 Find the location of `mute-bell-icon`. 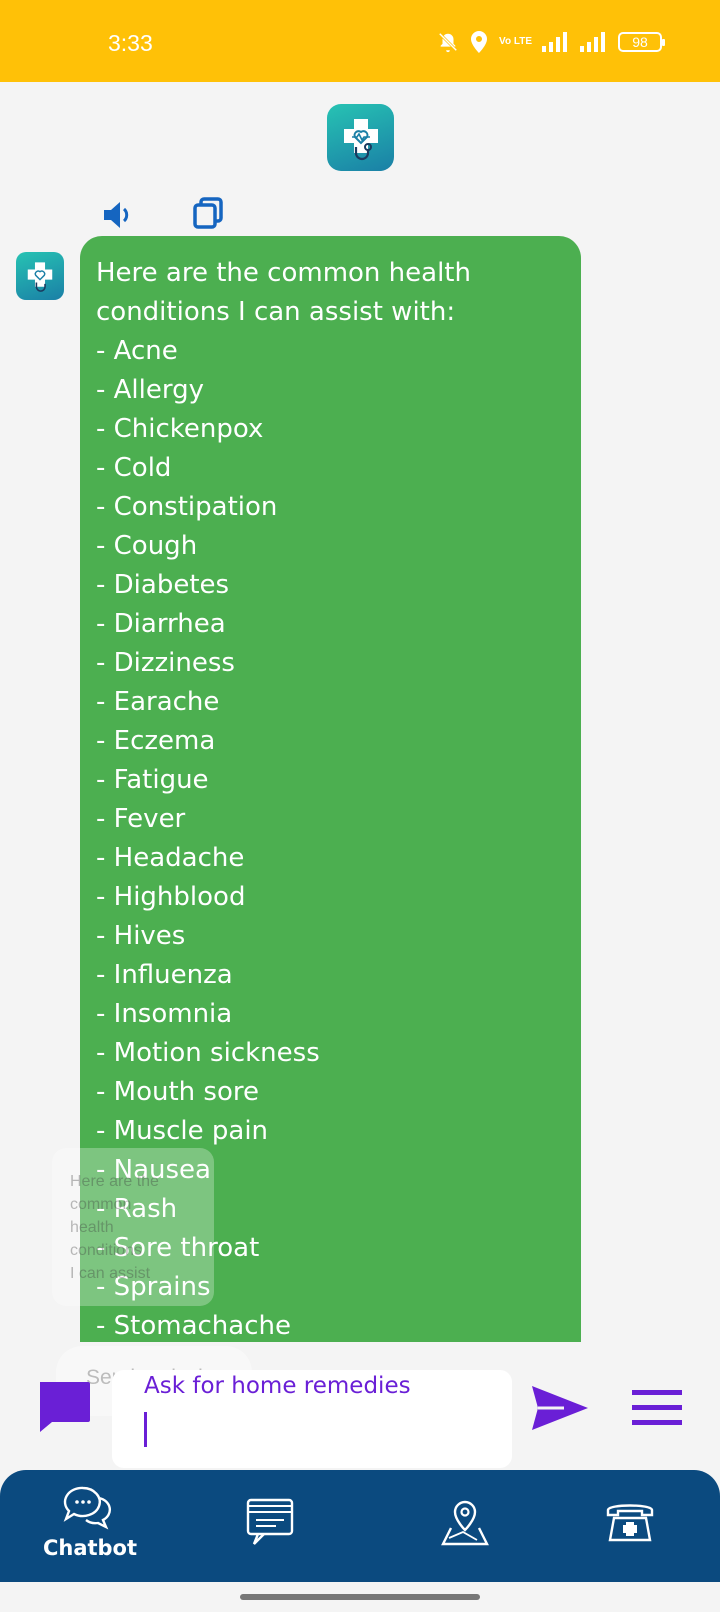

mute-bell-icon is located at coordinates (448, 42).